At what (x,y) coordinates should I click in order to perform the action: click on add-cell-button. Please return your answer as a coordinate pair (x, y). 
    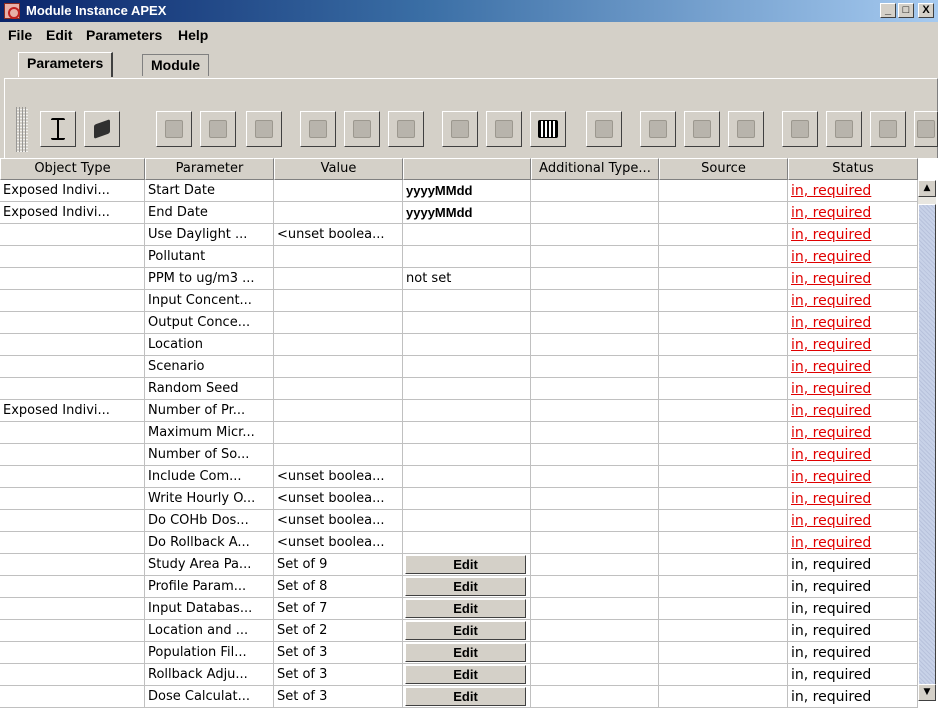
    Looking at the image, I should click on (604, 129).